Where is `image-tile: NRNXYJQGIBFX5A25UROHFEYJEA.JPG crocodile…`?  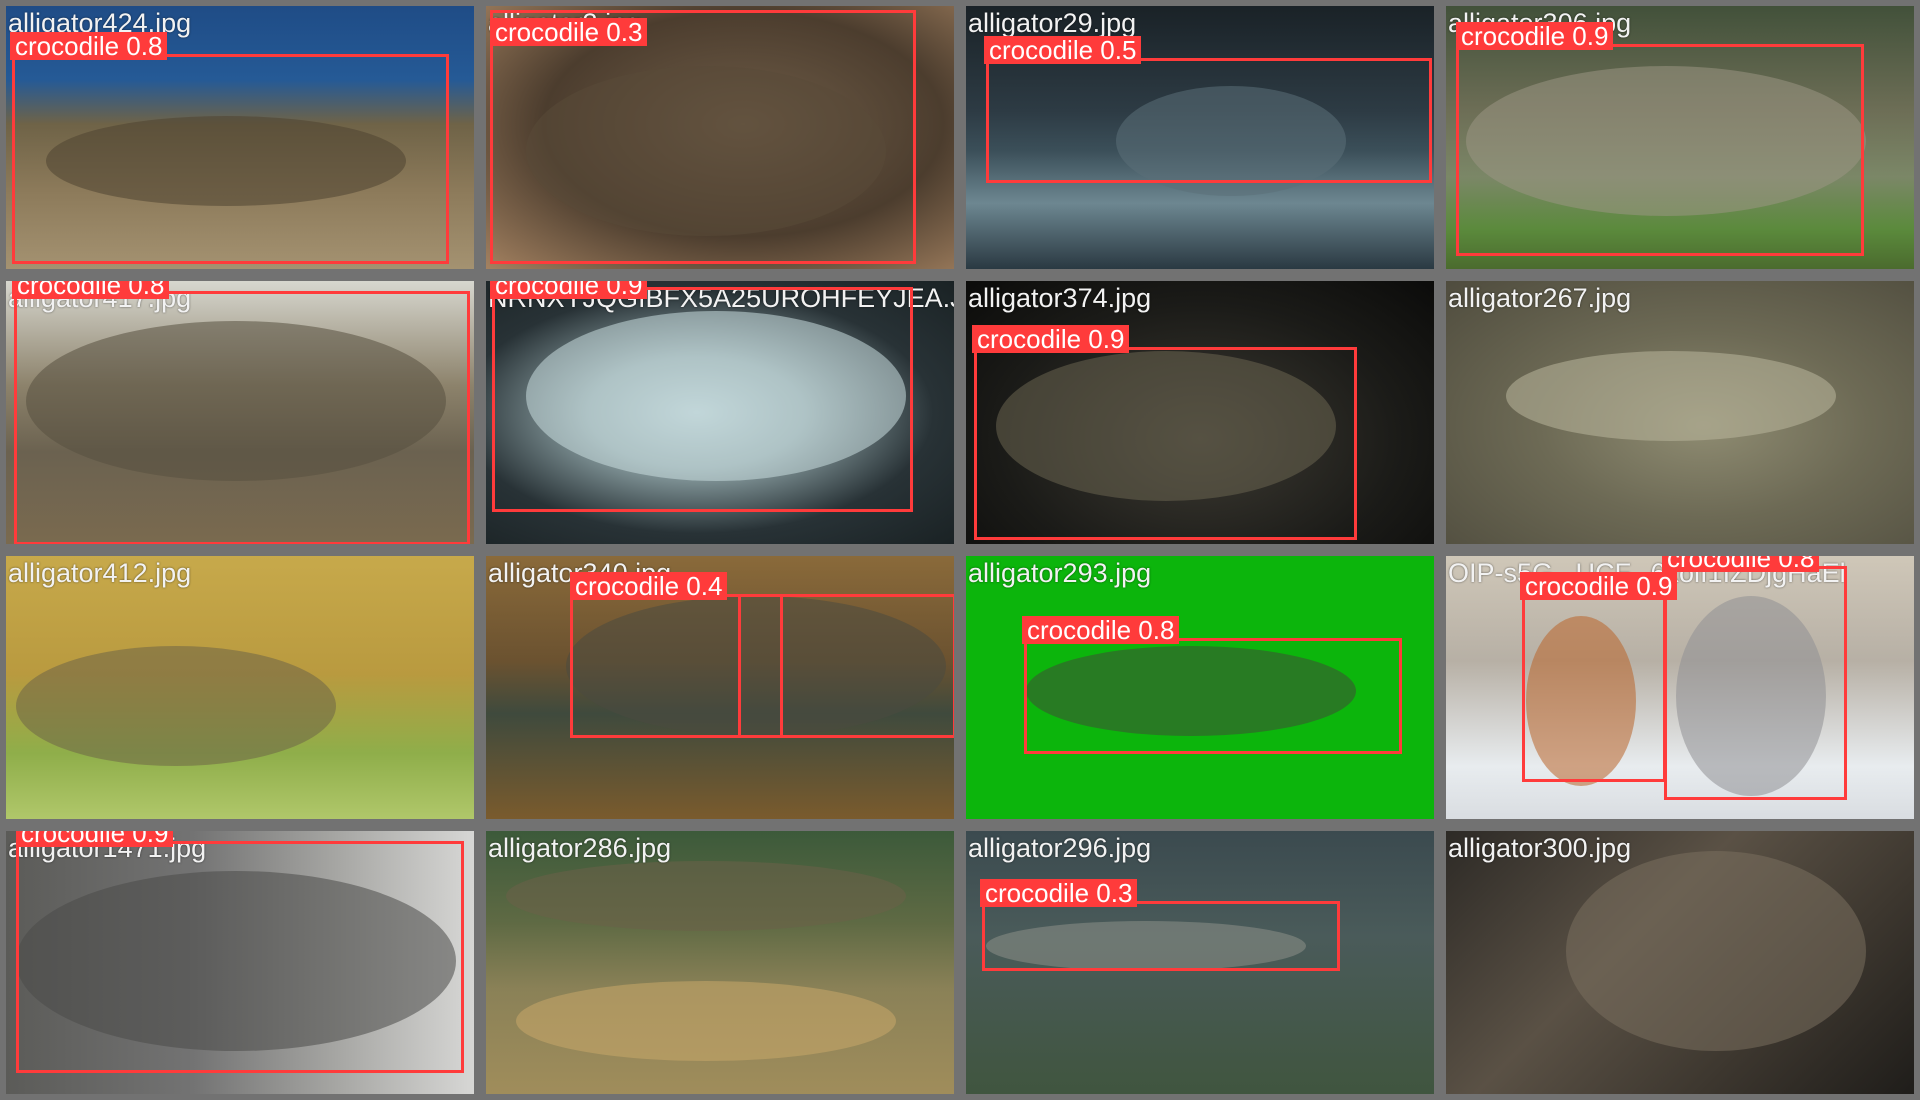
image-tile: NRNXYJQGIBFX5A25UROHFEYJEA.JPG crocodile… is located at coordinates (720, 412).